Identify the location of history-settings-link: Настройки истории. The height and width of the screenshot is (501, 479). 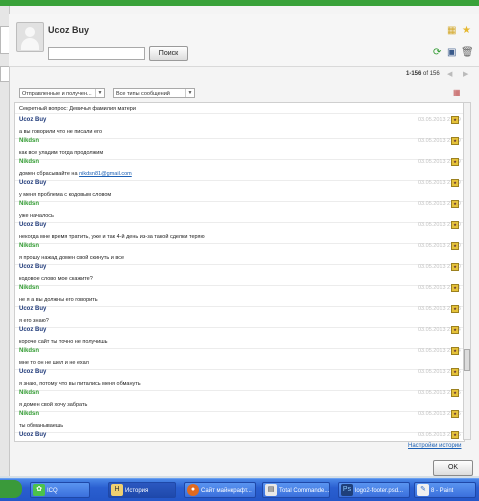
(435, 446).